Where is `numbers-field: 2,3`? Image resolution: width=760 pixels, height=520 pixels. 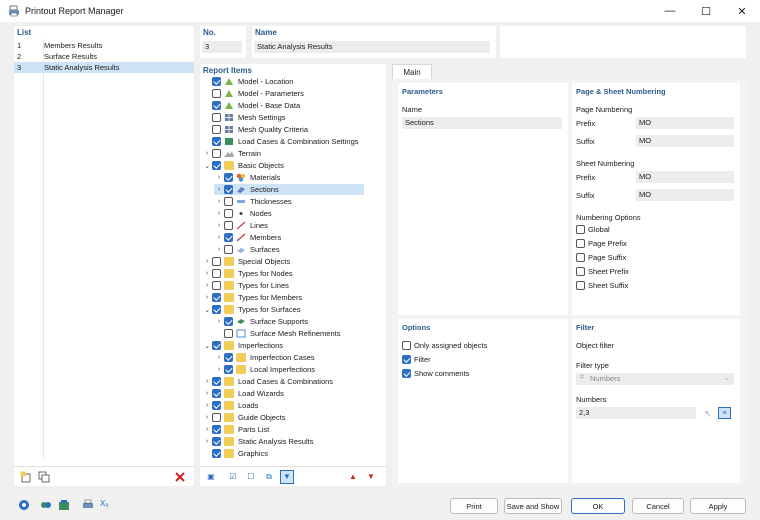 numbers-field: 2,3 is located at coordinates (636, 413).